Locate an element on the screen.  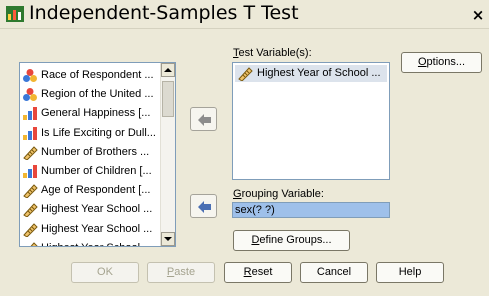
title-bar: Independent-Samples T Test × is located at coordinates (244, 14).